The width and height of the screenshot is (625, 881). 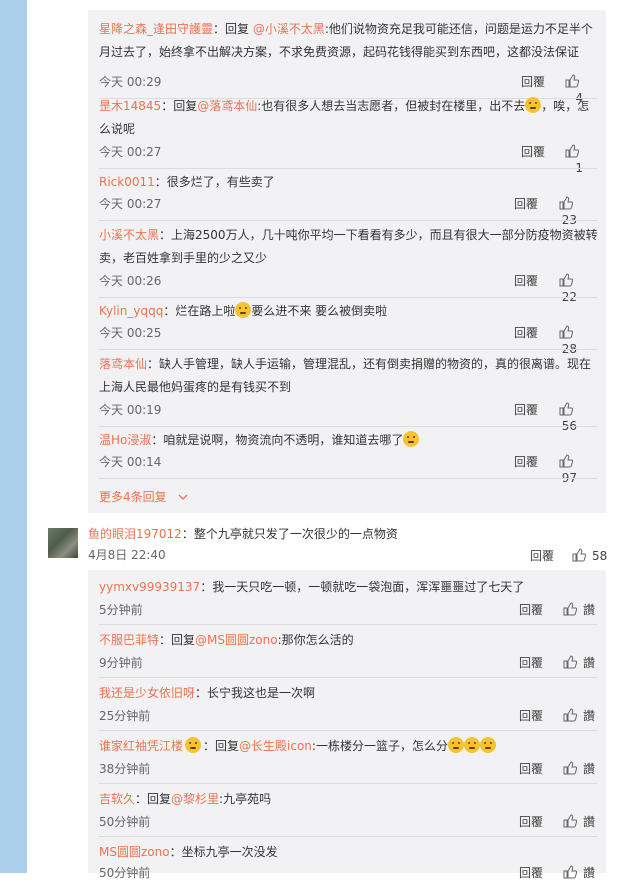 What do you see at coordinates (156, 29) in the screenshot?
I see `reply-username: 星降之森_逢田守護靈` at bounding box center [156, 29].